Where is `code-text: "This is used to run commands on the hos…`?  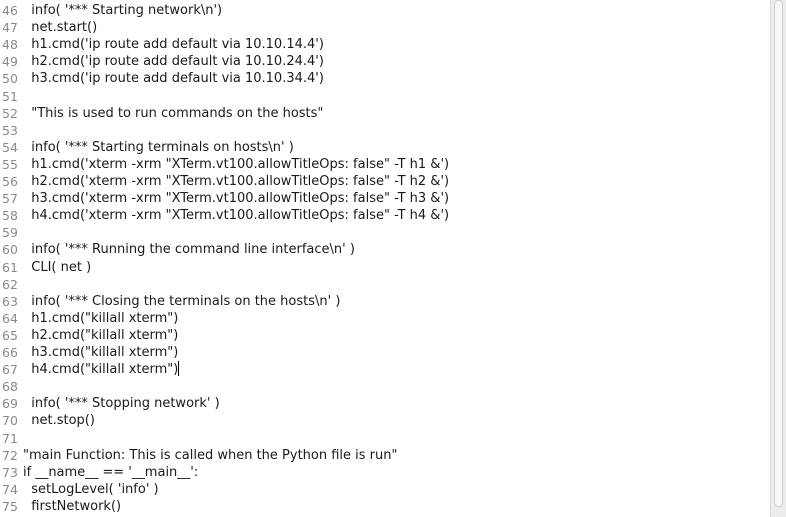 code-text: "This is used to run commands on the hos… is located at coordinates (173, 113).